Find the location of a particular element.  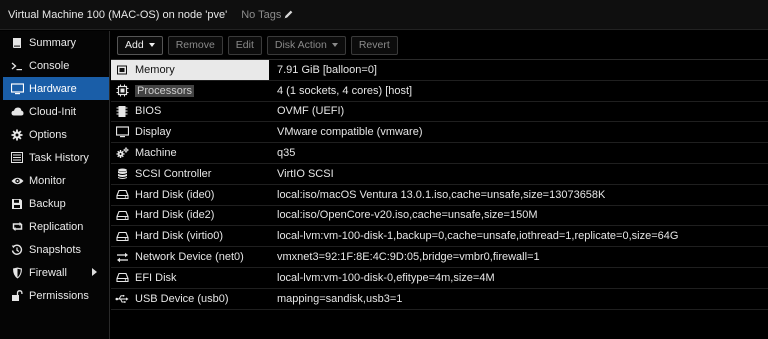

sidebar-item-label: Hardware is located at coordinates (53, 88).